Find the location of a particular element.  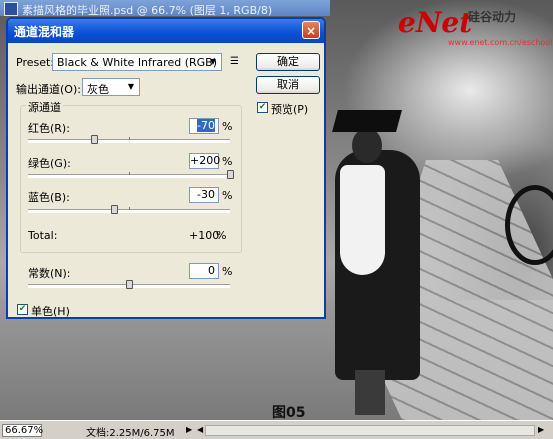

output-channel-label: 输出通道(O): is located at coordinates (48, 89).